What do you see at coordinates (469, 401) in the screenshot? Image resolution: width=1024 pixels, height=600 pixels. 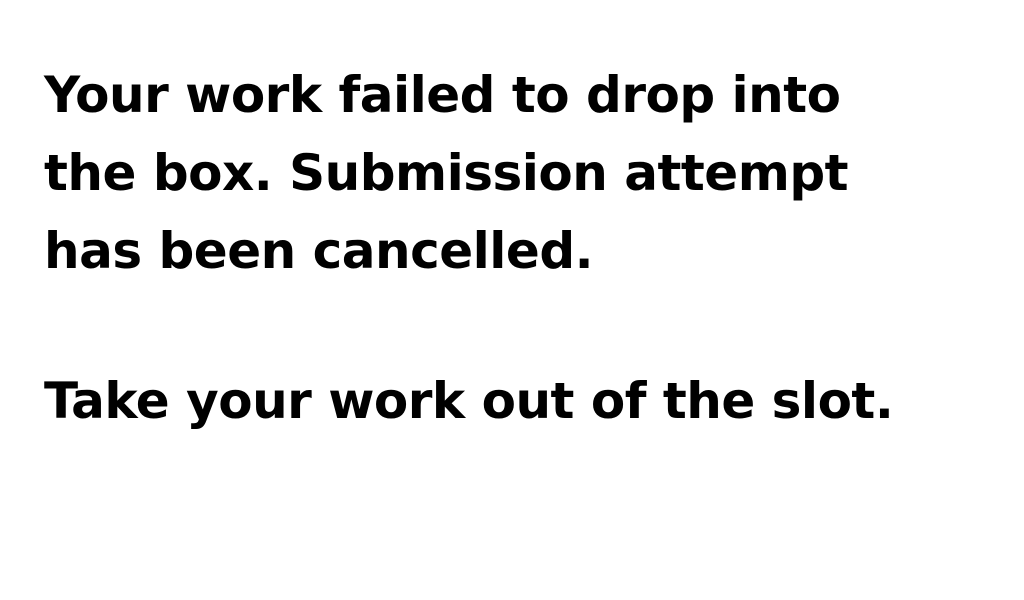 I see `instruction-text: Take your work out of the slot.` at bounding box center [469, 401].